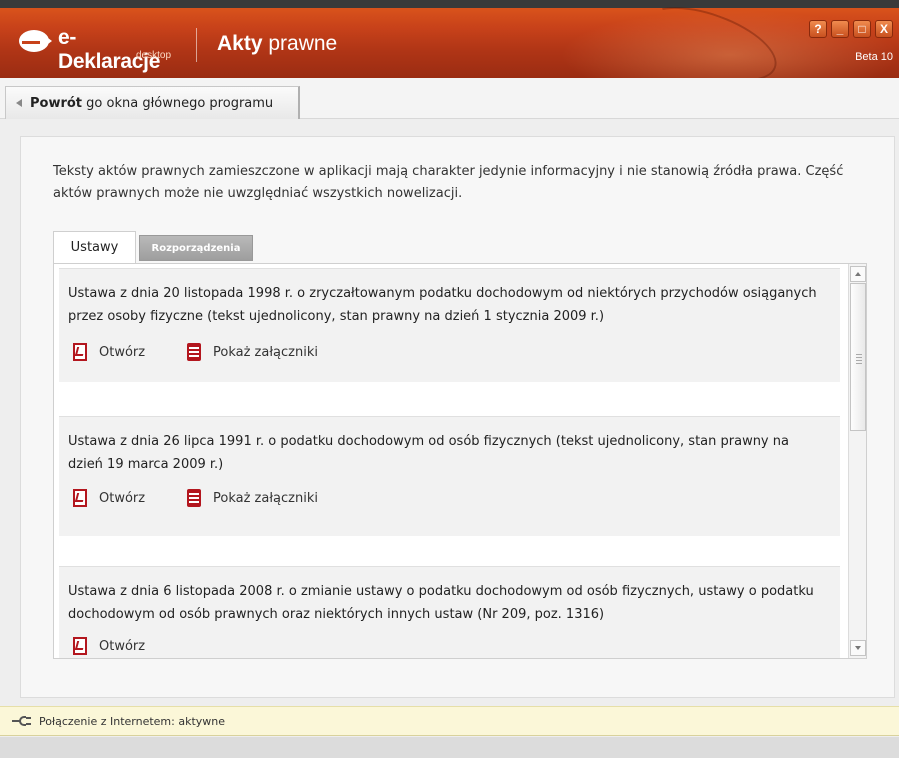 The image size is (899, 758). Describe the element at coordinates (196, 45) in the screenshot. I see `header-divider` at that location.